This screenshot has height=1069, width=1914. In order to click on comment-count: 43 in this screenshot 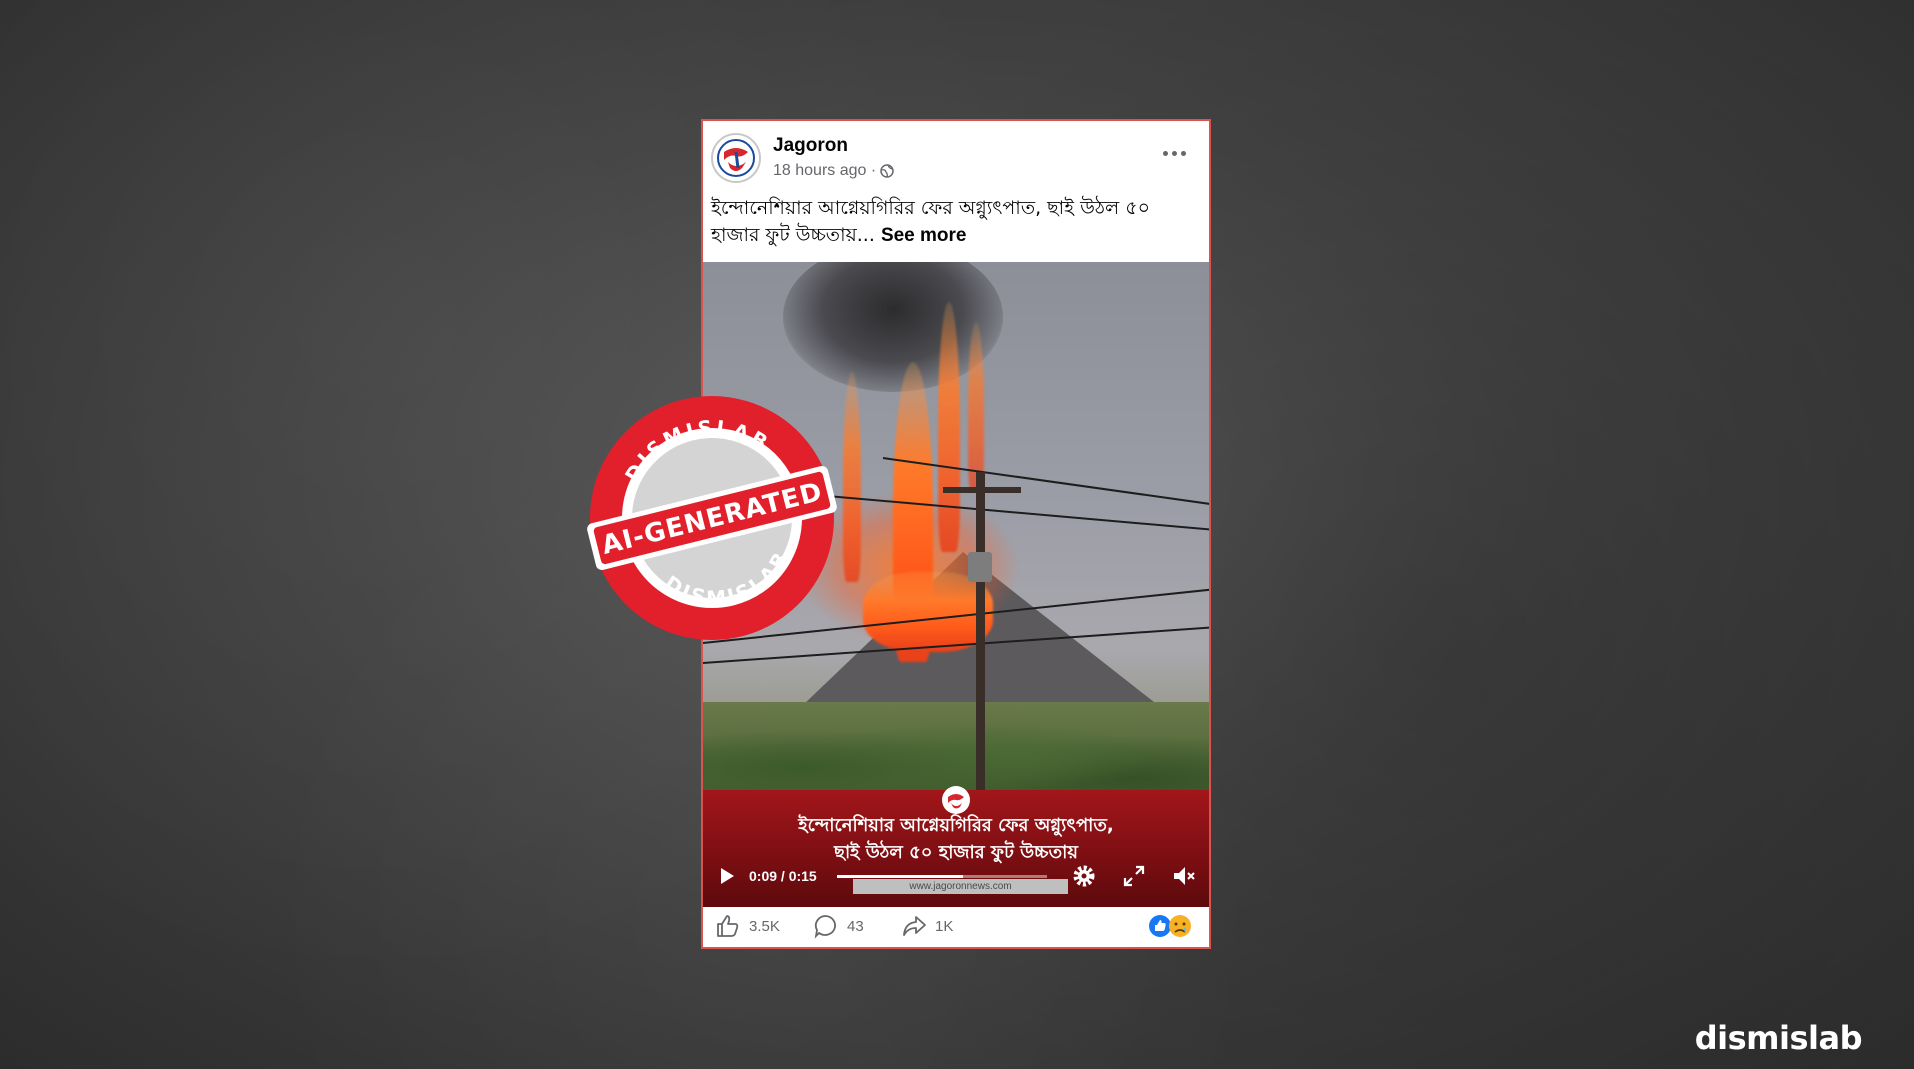, I will do `click(855, 926)`.